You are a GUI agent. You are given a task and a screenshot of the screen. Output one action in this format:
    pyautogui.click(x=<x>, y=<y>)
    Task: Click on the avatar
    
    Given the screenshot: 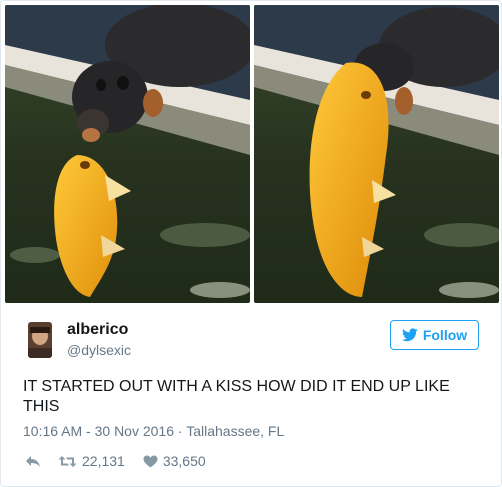 What is the action you would take?
    pyautogui.click(x=40, y=340)
    